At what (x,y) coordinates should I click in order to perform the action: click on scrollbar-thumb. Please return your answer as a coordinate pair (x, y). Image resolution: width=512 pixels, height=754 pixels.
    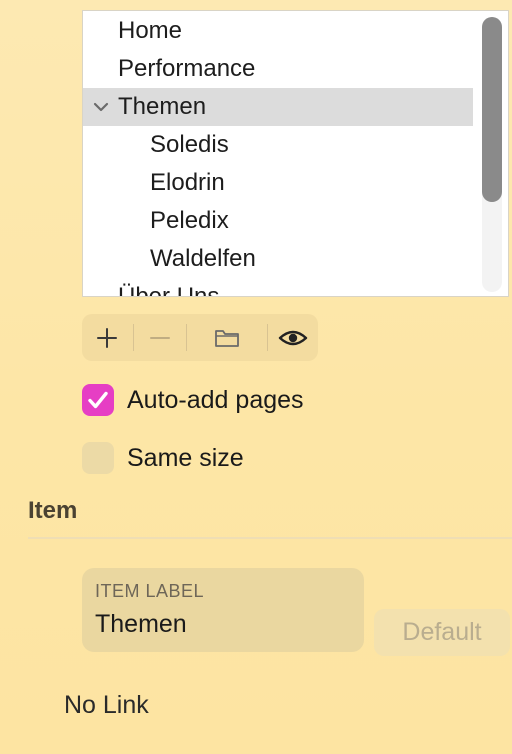
    Looking at the image, I should click on (492, 109).